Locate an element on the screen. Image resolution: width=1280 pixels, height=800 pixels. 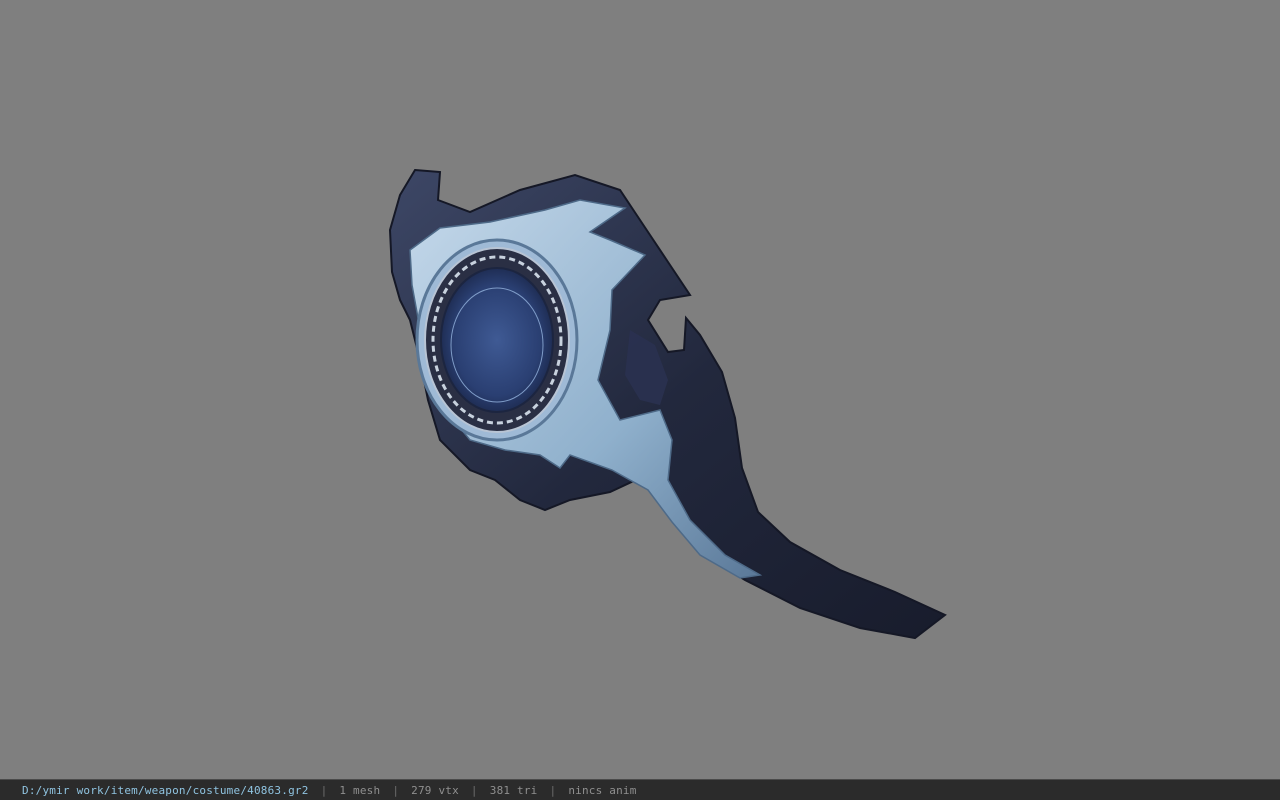
triangle-count-label: 381 tri is located at coordinates (513, 790).